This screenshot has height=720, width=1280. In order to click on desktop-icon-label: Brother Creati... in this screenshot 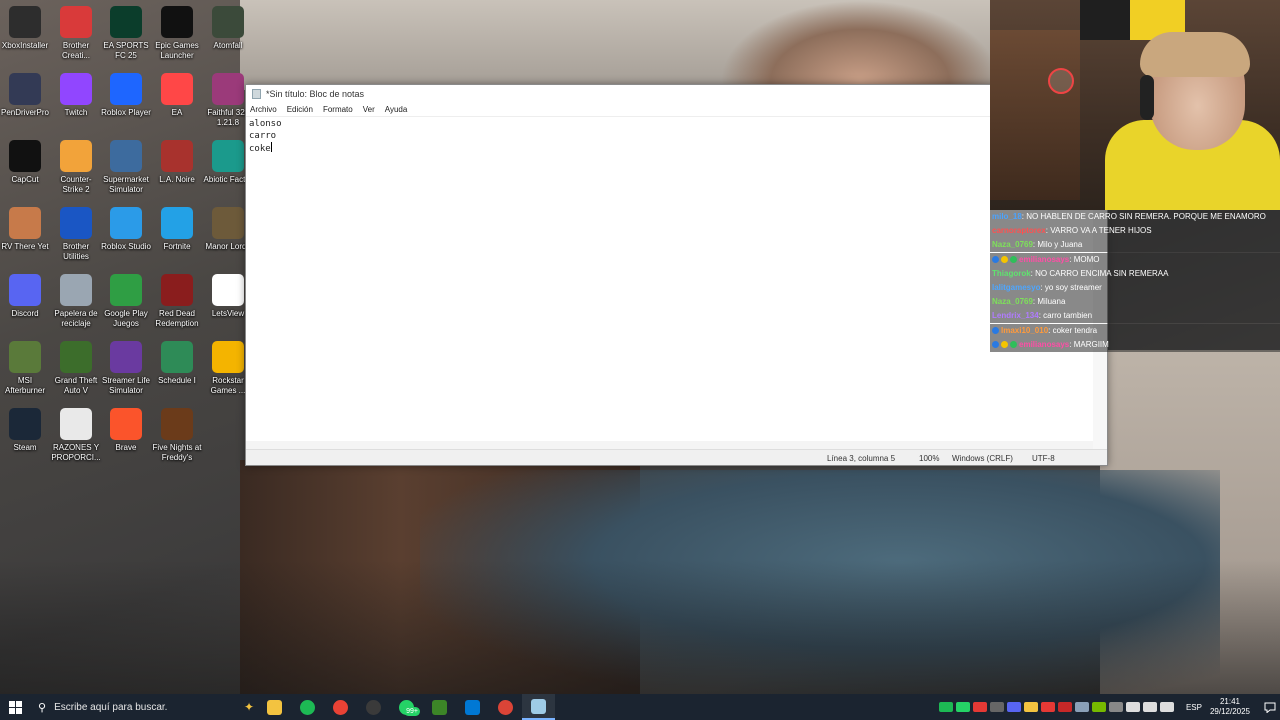, I will do `click(75, 50)`.